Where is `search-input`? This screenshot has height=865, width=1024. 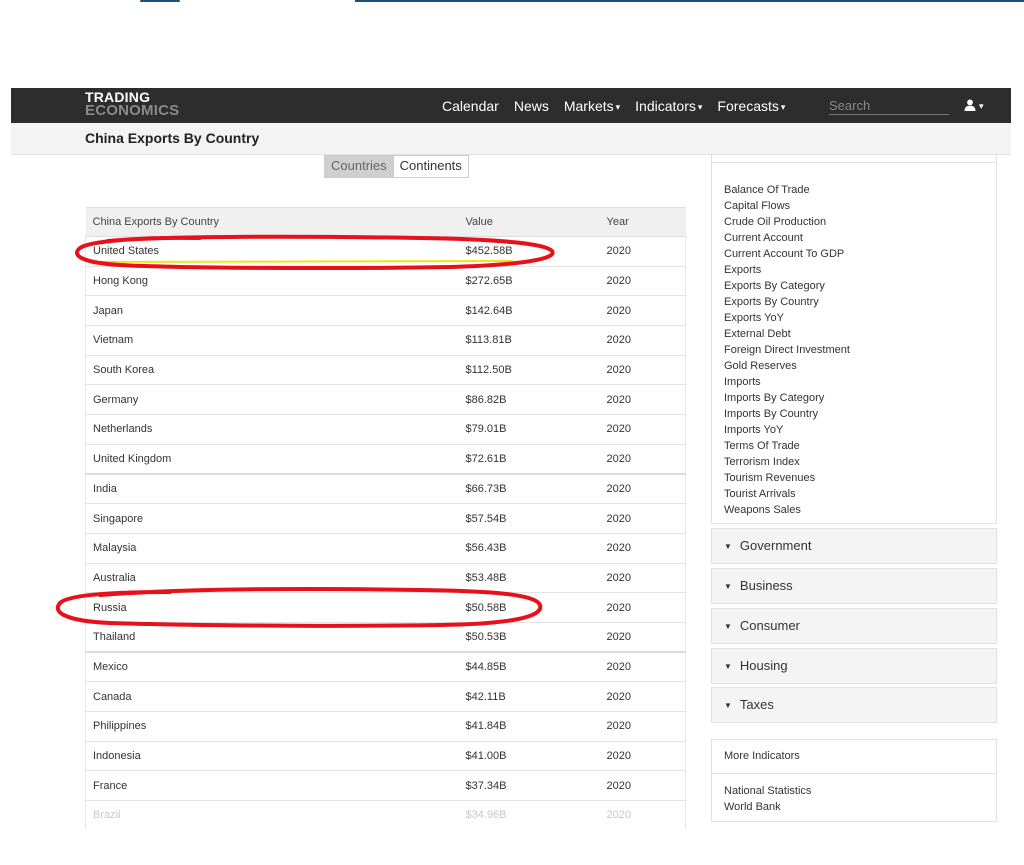 search-input is located at coordinates (889, 105).